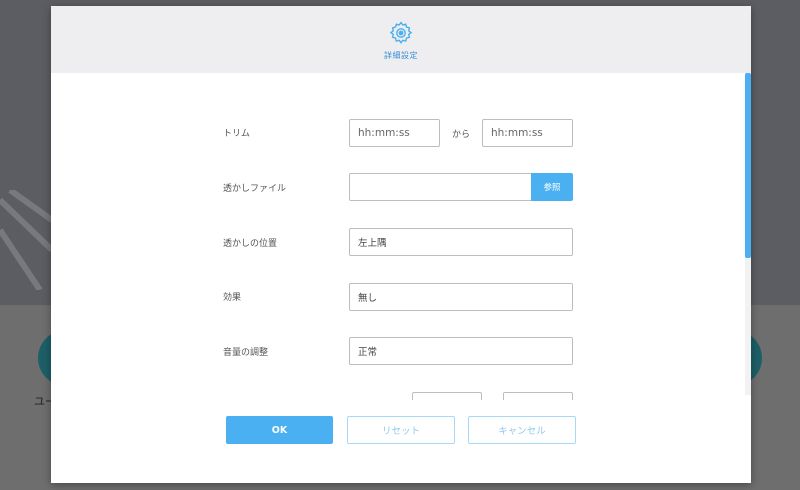 The width and height of the screenshot is (800, 490). Describe the element at coordinates (522, 430) in the screenshot. I see `cancel-button: キャンセル` at that location.